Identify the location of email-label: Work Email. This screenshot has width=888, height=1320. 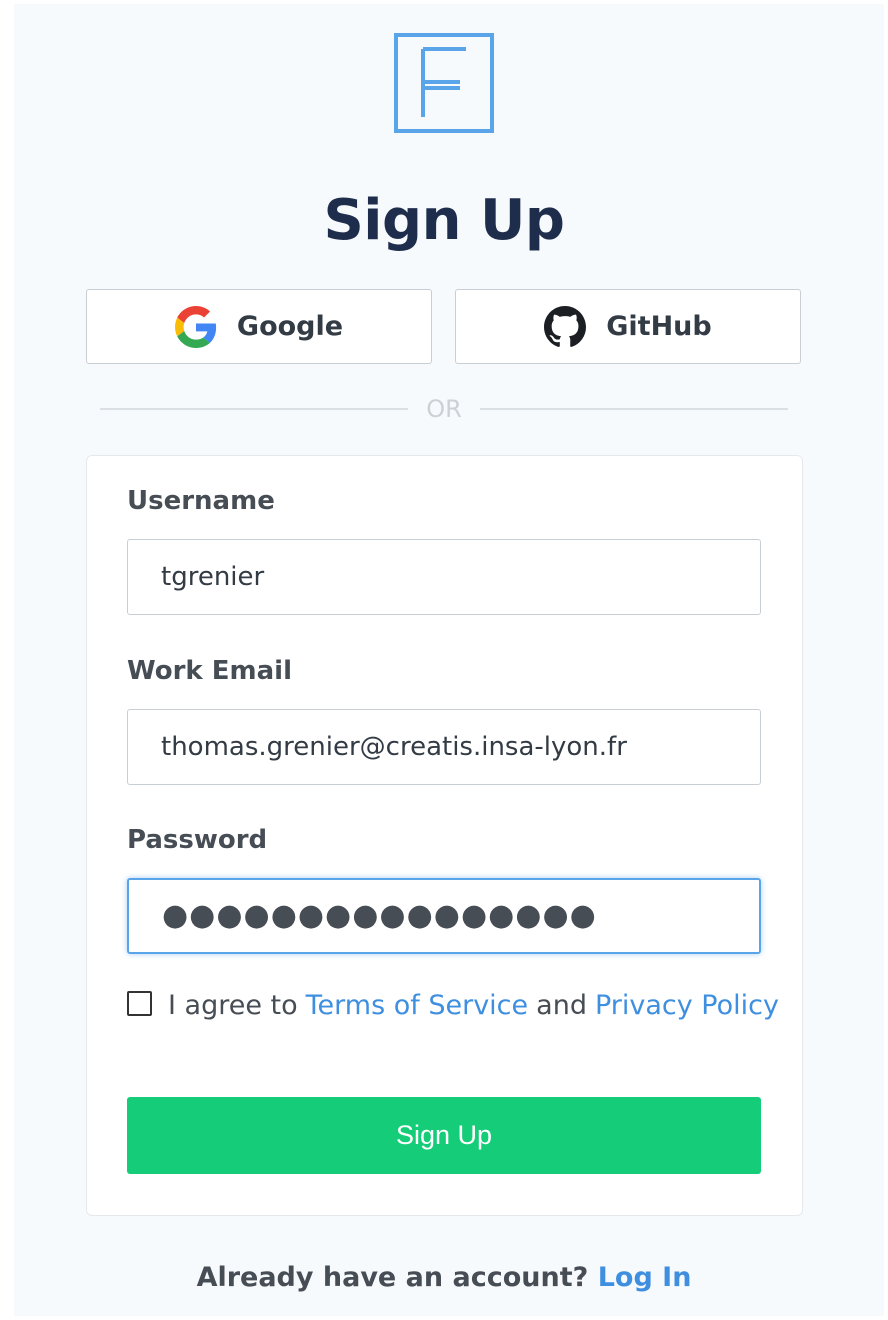
(210, 671).